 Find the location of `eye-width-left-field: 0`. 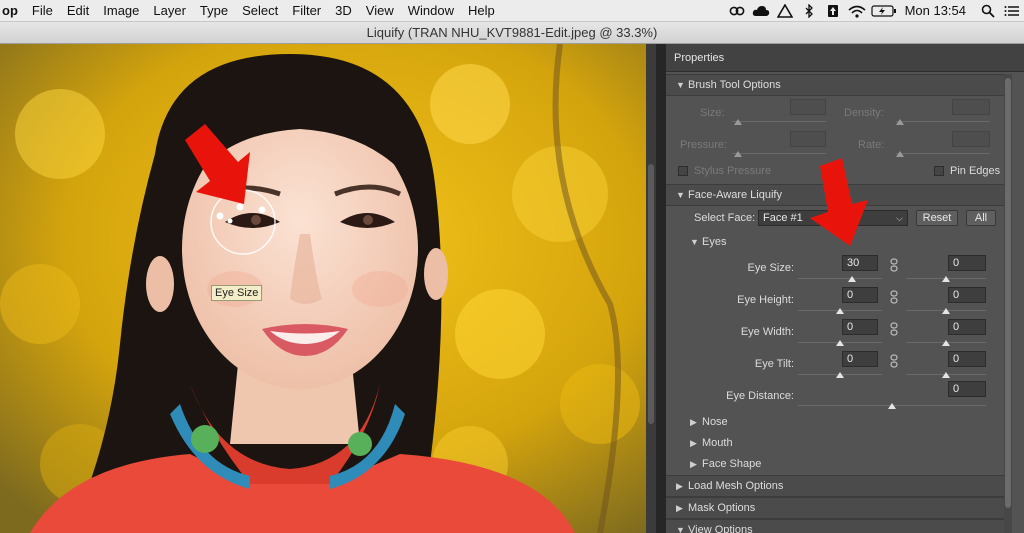

eye-width-left-field: 0 is located at coordinates (860, 327).